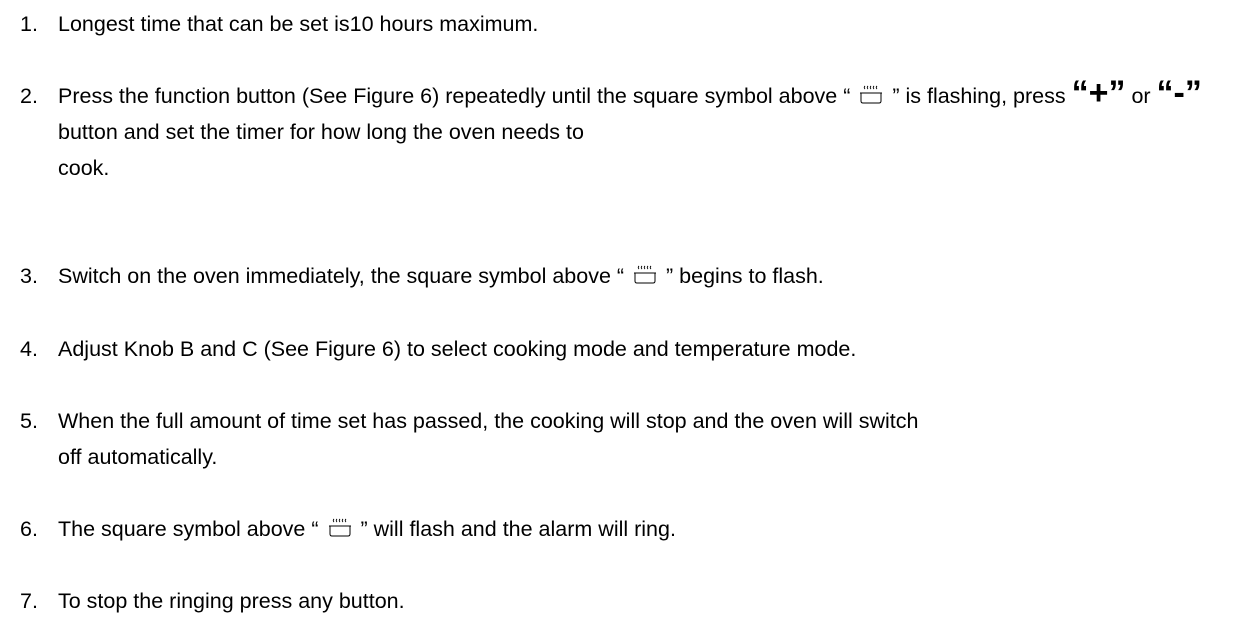 This screenshot has width=1243, height=631. I want to click on item-number: 2., so click(29, 96).